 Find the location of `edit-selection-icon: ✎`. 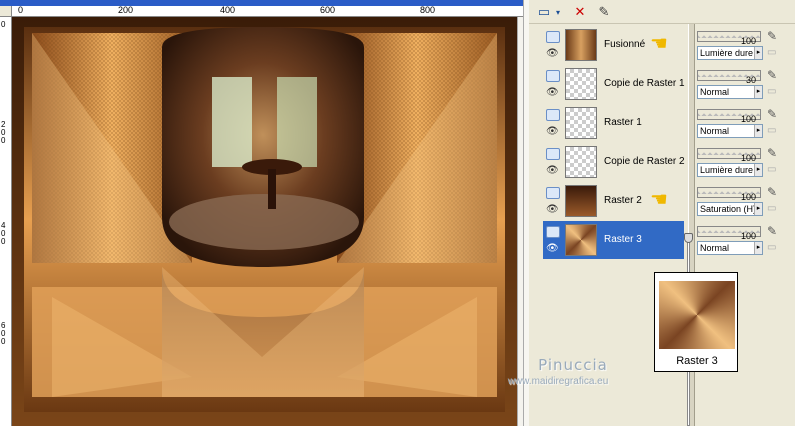

edit-selection-icon: ✎ is located at coordinates (604, 12).